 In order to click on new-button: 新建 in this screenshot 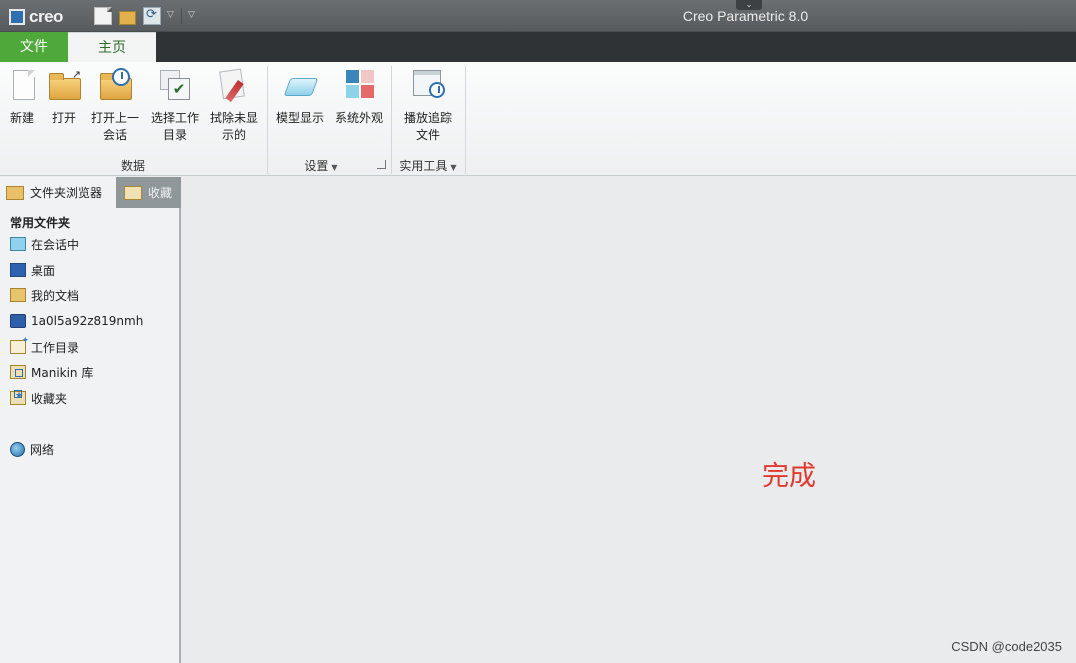, I will do `click(22, 97)`.